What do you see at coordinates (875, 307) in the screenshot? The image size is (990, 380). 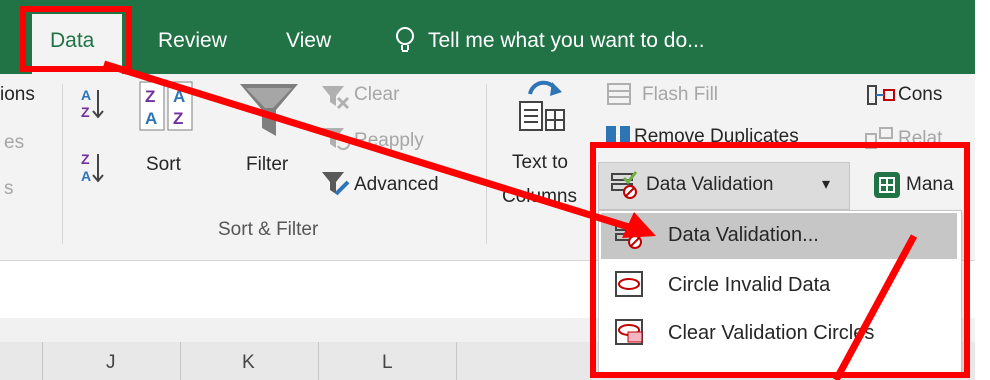 I see `annotation-pointer-line` at bounding box center [875, 307].